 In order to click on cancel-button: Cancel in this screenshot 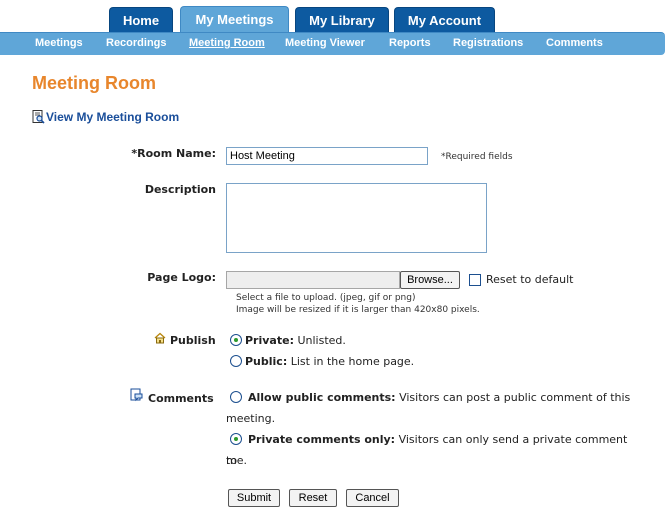, I will do `click(372, 498)`.